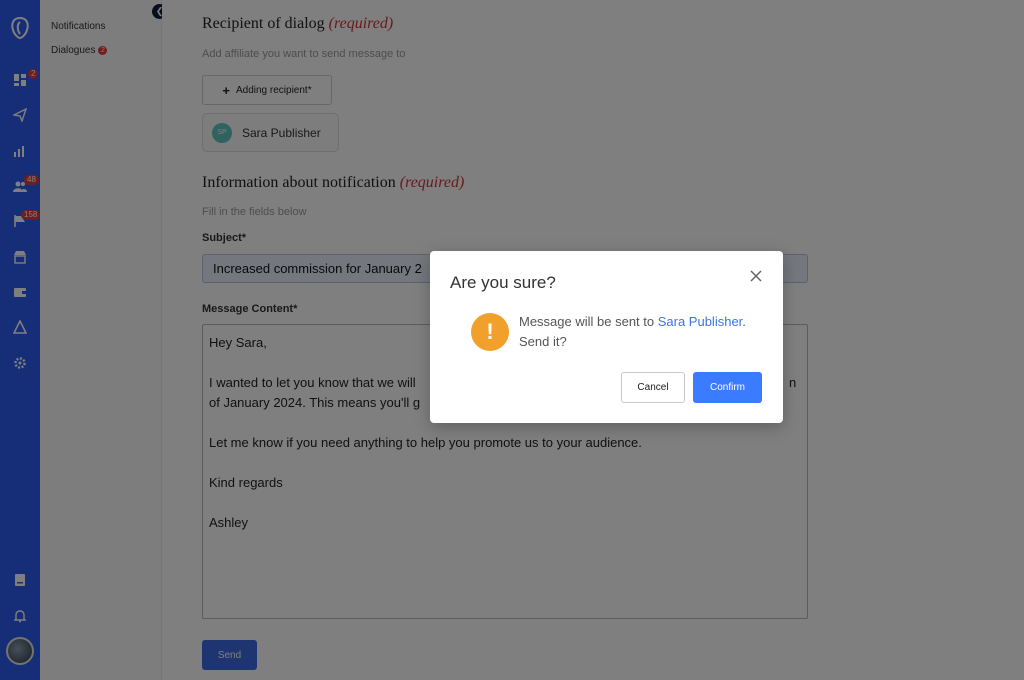 The height and width of the screenshot is (680, 1024). I want to click on cancel-button: Cancel, so click(653, 387).